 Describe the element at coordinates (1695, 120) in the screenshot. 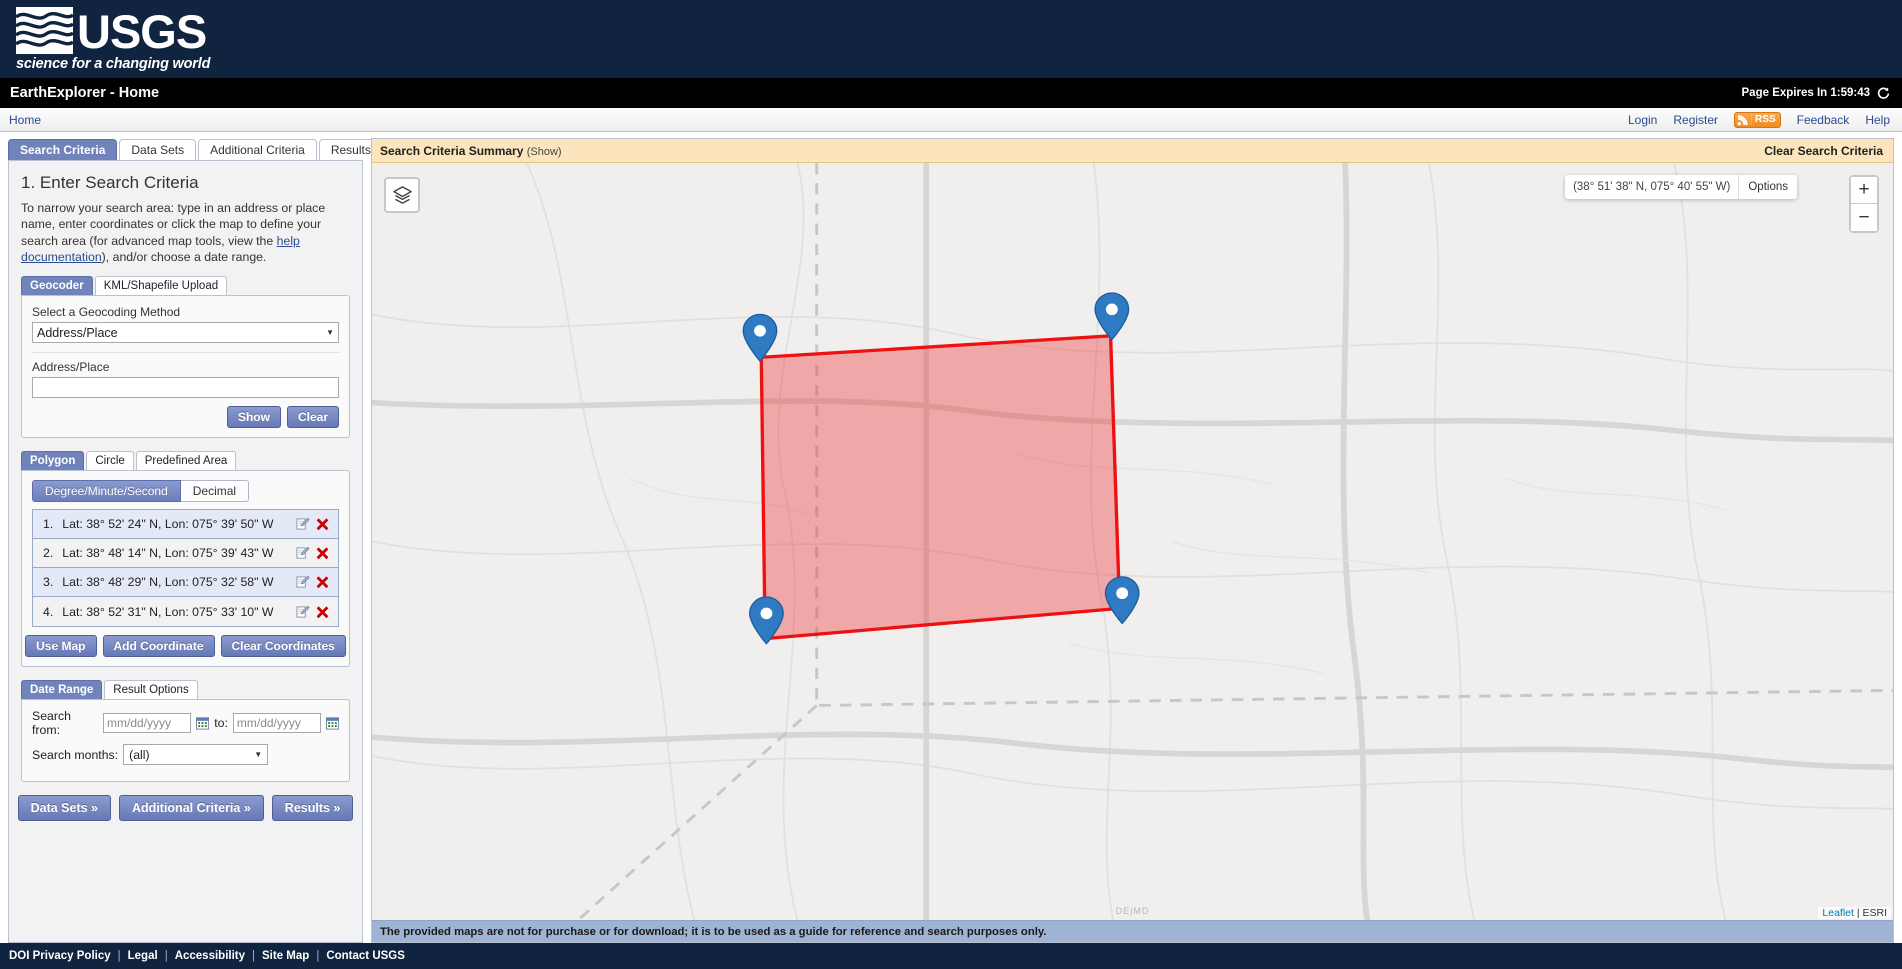

I see `nav-register-link: Register` at that location.